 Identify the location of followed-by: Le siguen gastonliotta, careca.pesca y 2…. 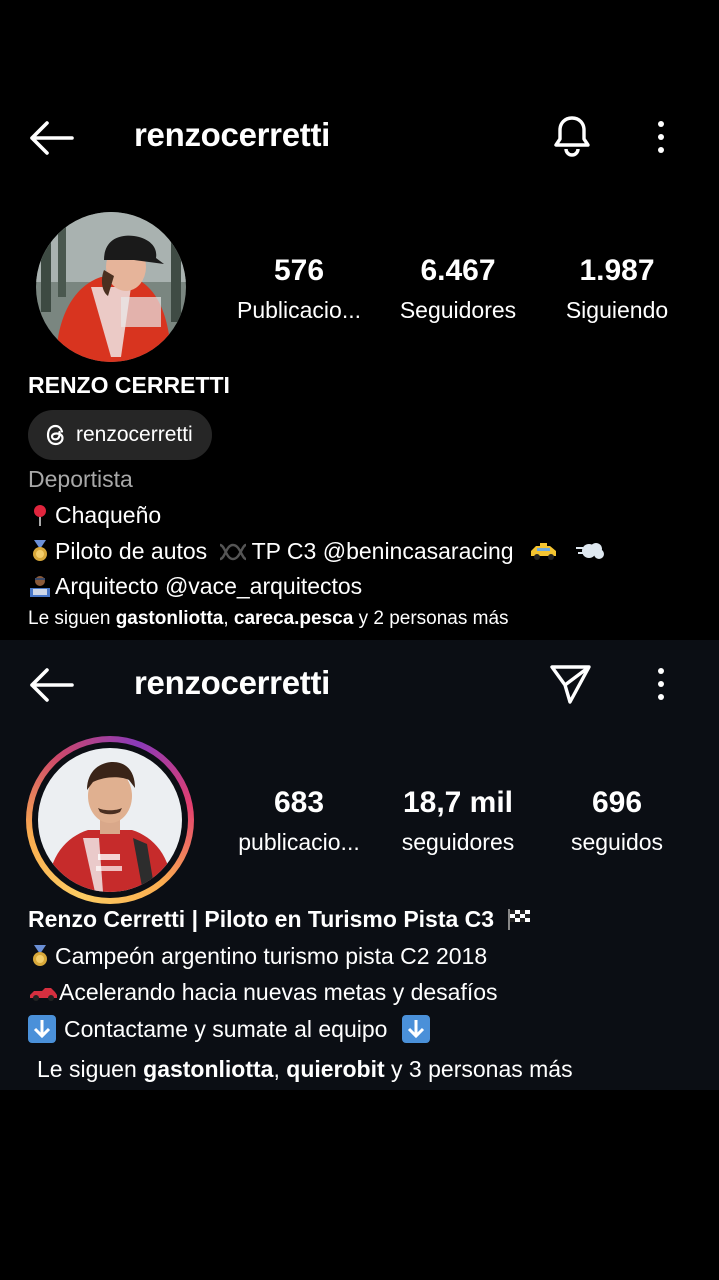
(268, 619).